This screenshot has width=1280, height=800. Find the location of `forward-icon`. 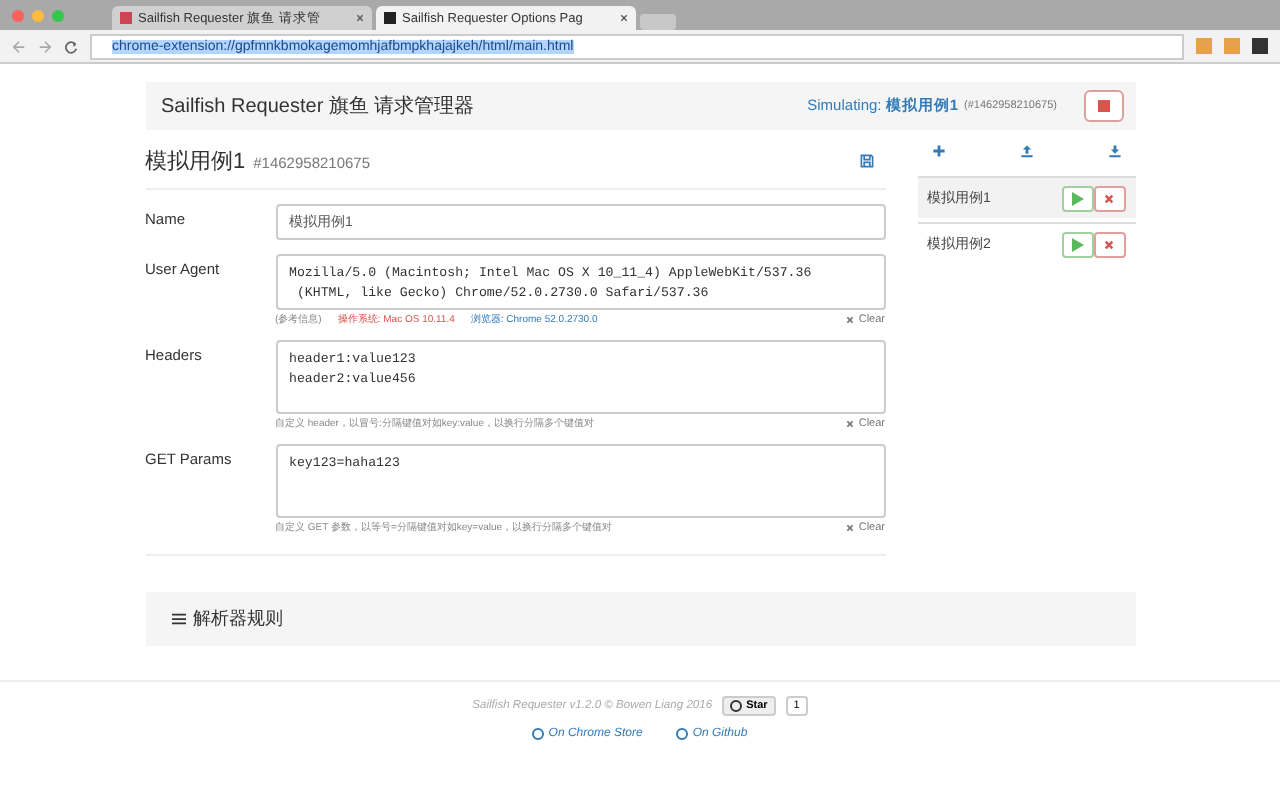

forward-icon is located at coordinates (45, 46).